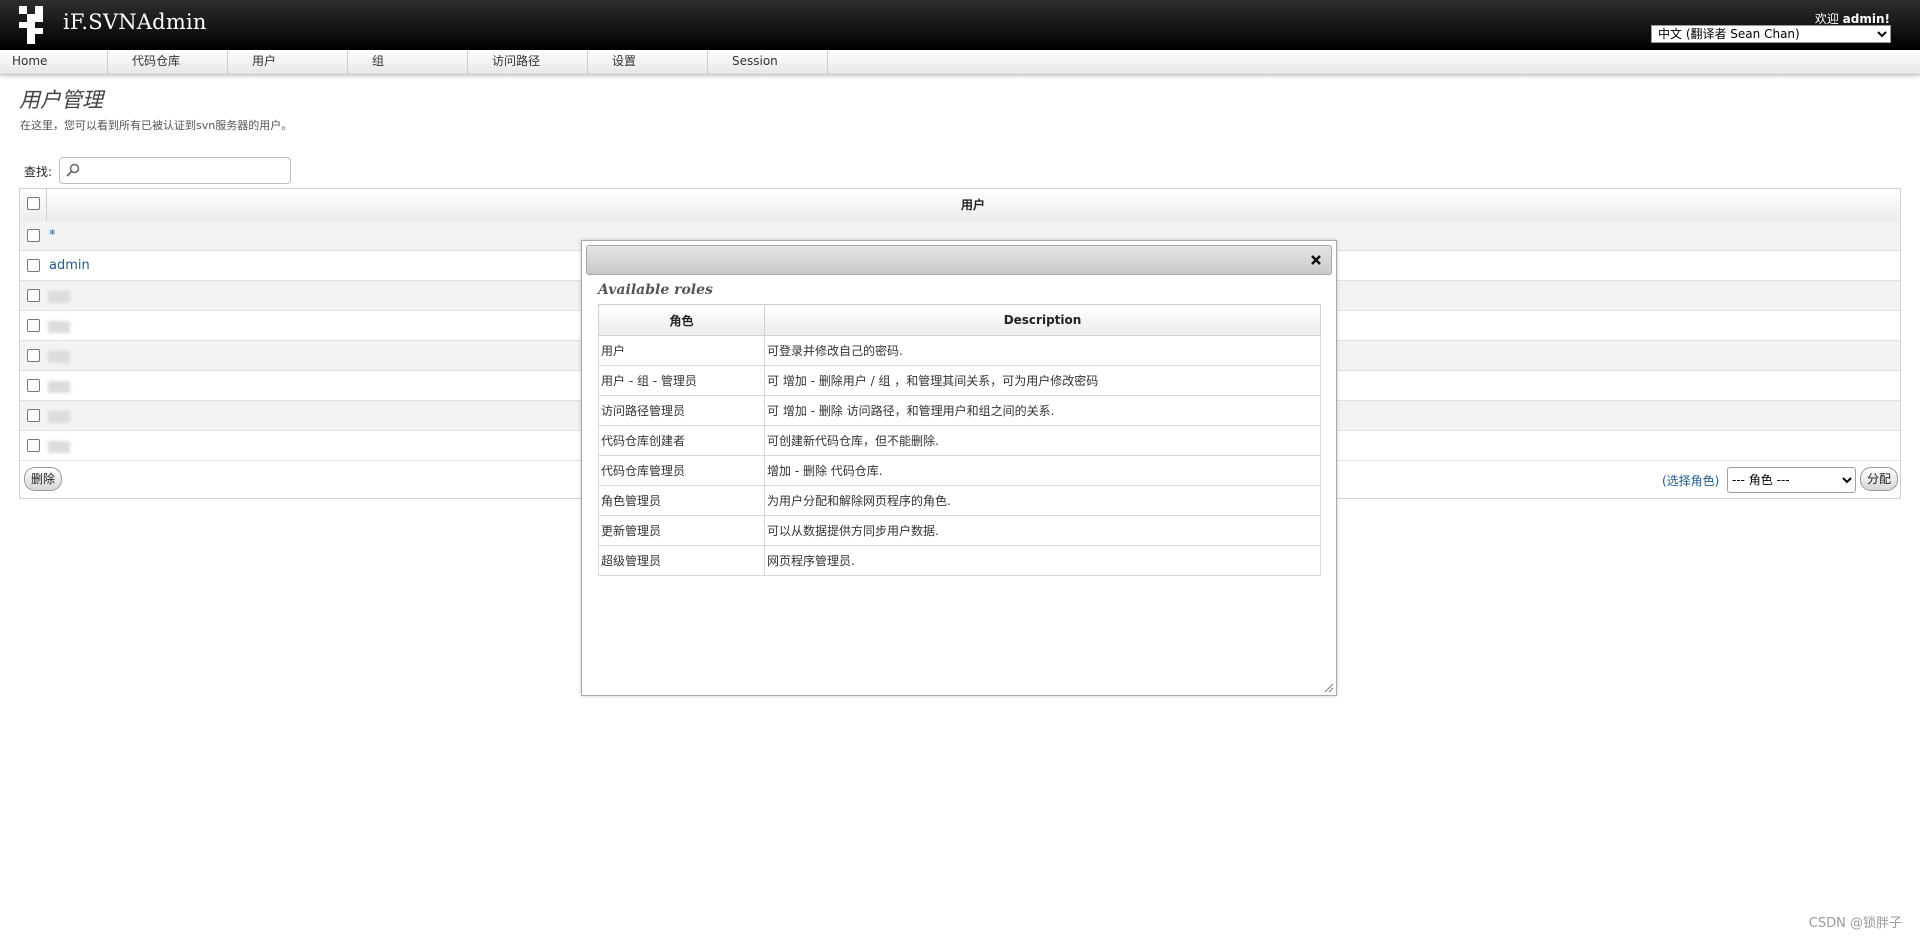  What do you see at coordinates (31, 25) in the screenshot?
I see `logo-icon` at bounding box center [31, 25].